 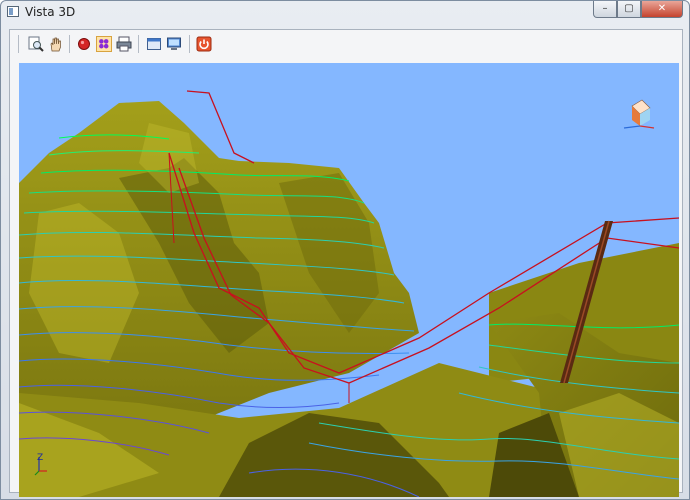 What do you see at coordinates (36, 44) in the screenshot?
I see `zoom-extents-icon` at bounding box center [36, 44].